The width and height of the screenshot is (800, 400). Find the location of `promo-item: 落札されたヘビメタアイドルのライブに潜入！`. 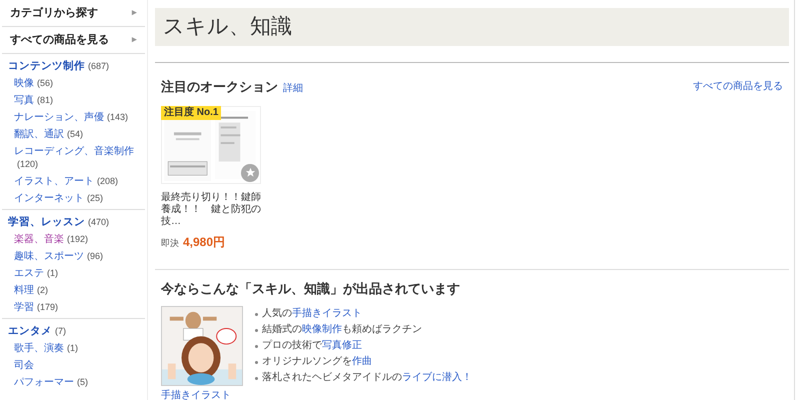

promo-item: 落札されたヘビメタアイドルのライブに潜入！ is located at coordinates (367, 377).